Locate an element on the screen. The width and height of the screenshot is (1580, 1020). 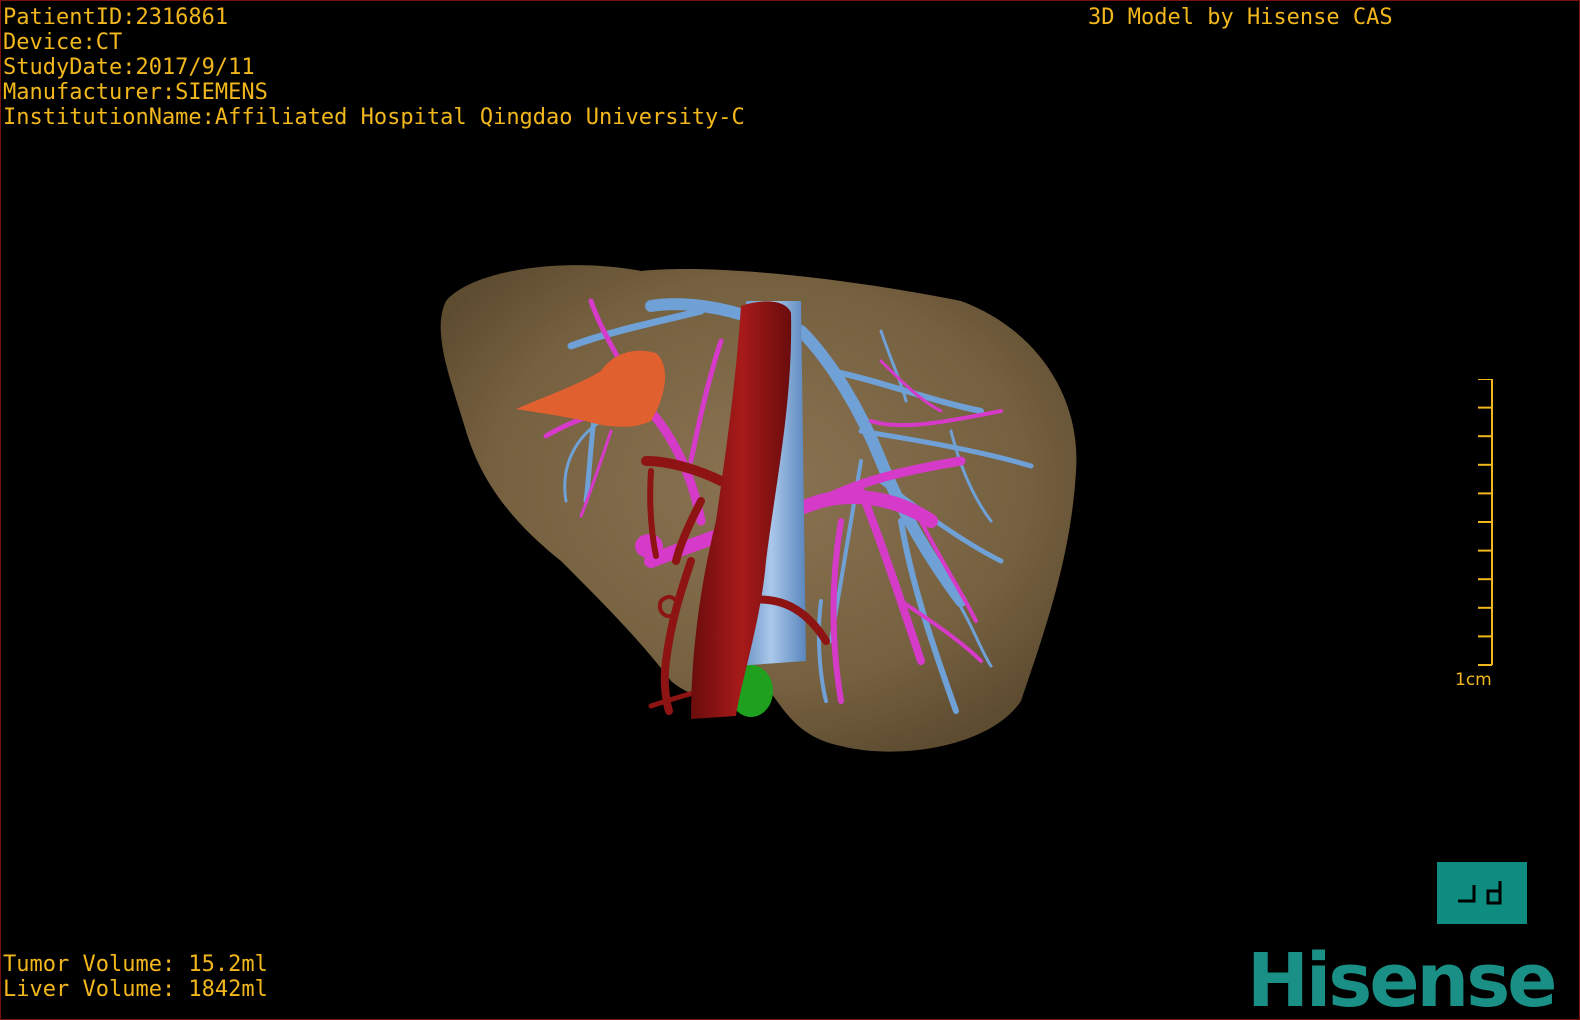
liver-volume: Liver Volume: 1842ml is located at coordinates (135, 989).